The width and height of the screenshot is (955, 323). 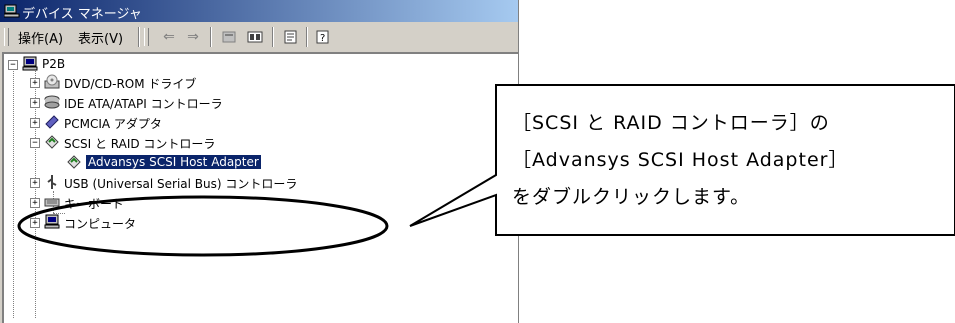 I want to click on device-manager-icon, so click(x=12, y=11).